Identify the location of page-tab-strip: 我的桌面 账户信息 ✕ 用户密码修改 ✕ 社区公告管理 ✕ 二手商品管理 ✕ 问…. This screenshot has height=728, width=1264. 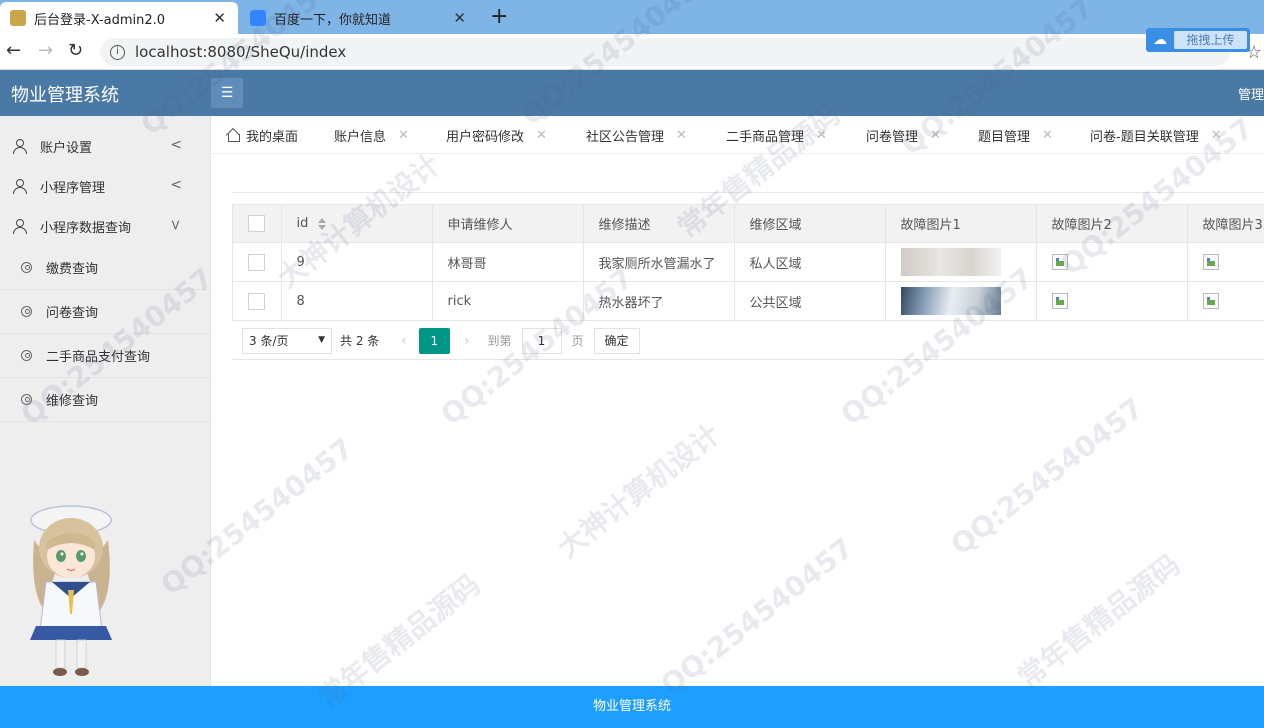
(738, 135).